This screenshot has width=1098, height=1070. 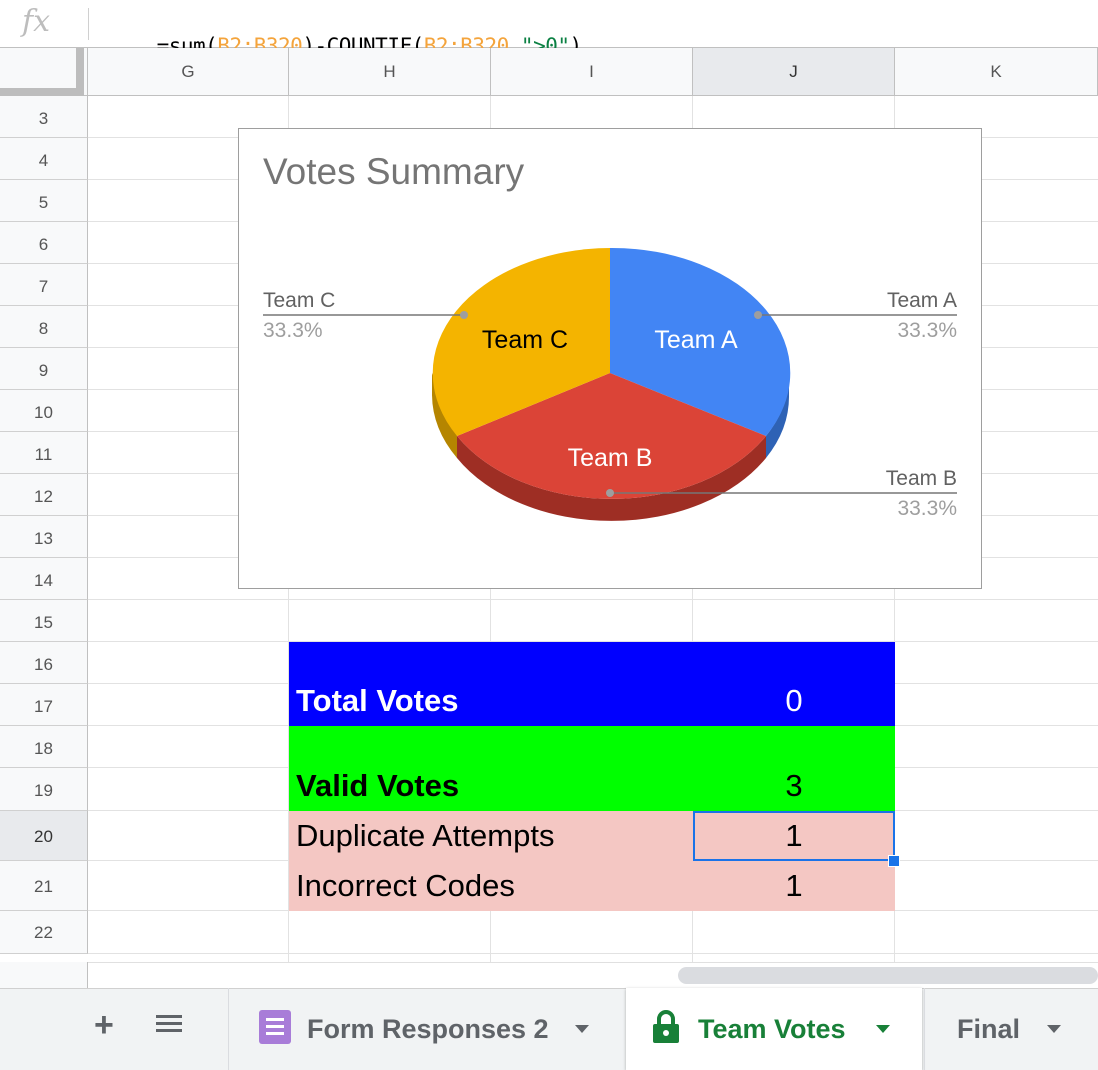 I want to click on formula-bar-divider, so click(x=88, y=24).